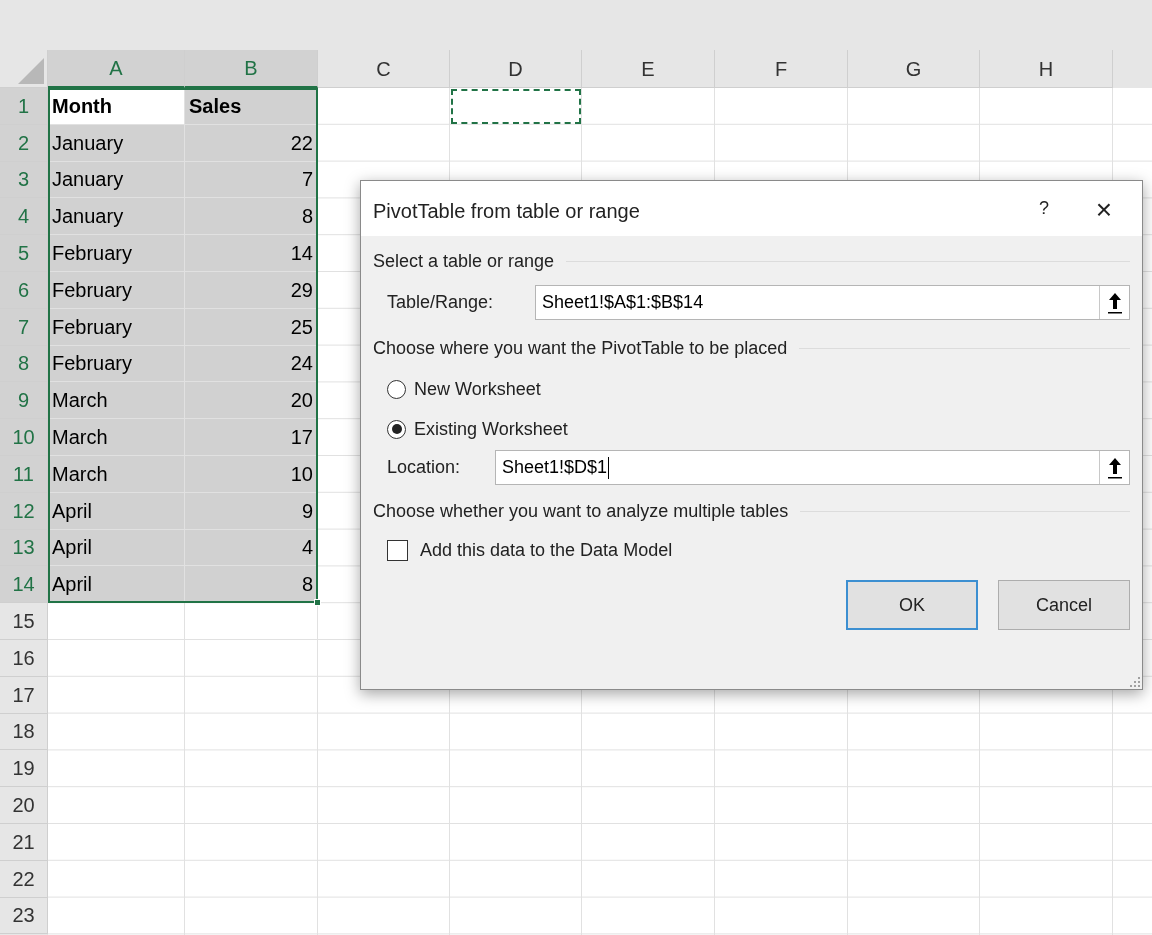 The image size is (1152, 935). What do you see at coordinates (251, 180) in the screenshot?
I see `table-cell: 7` at bounding box center [251, 180].